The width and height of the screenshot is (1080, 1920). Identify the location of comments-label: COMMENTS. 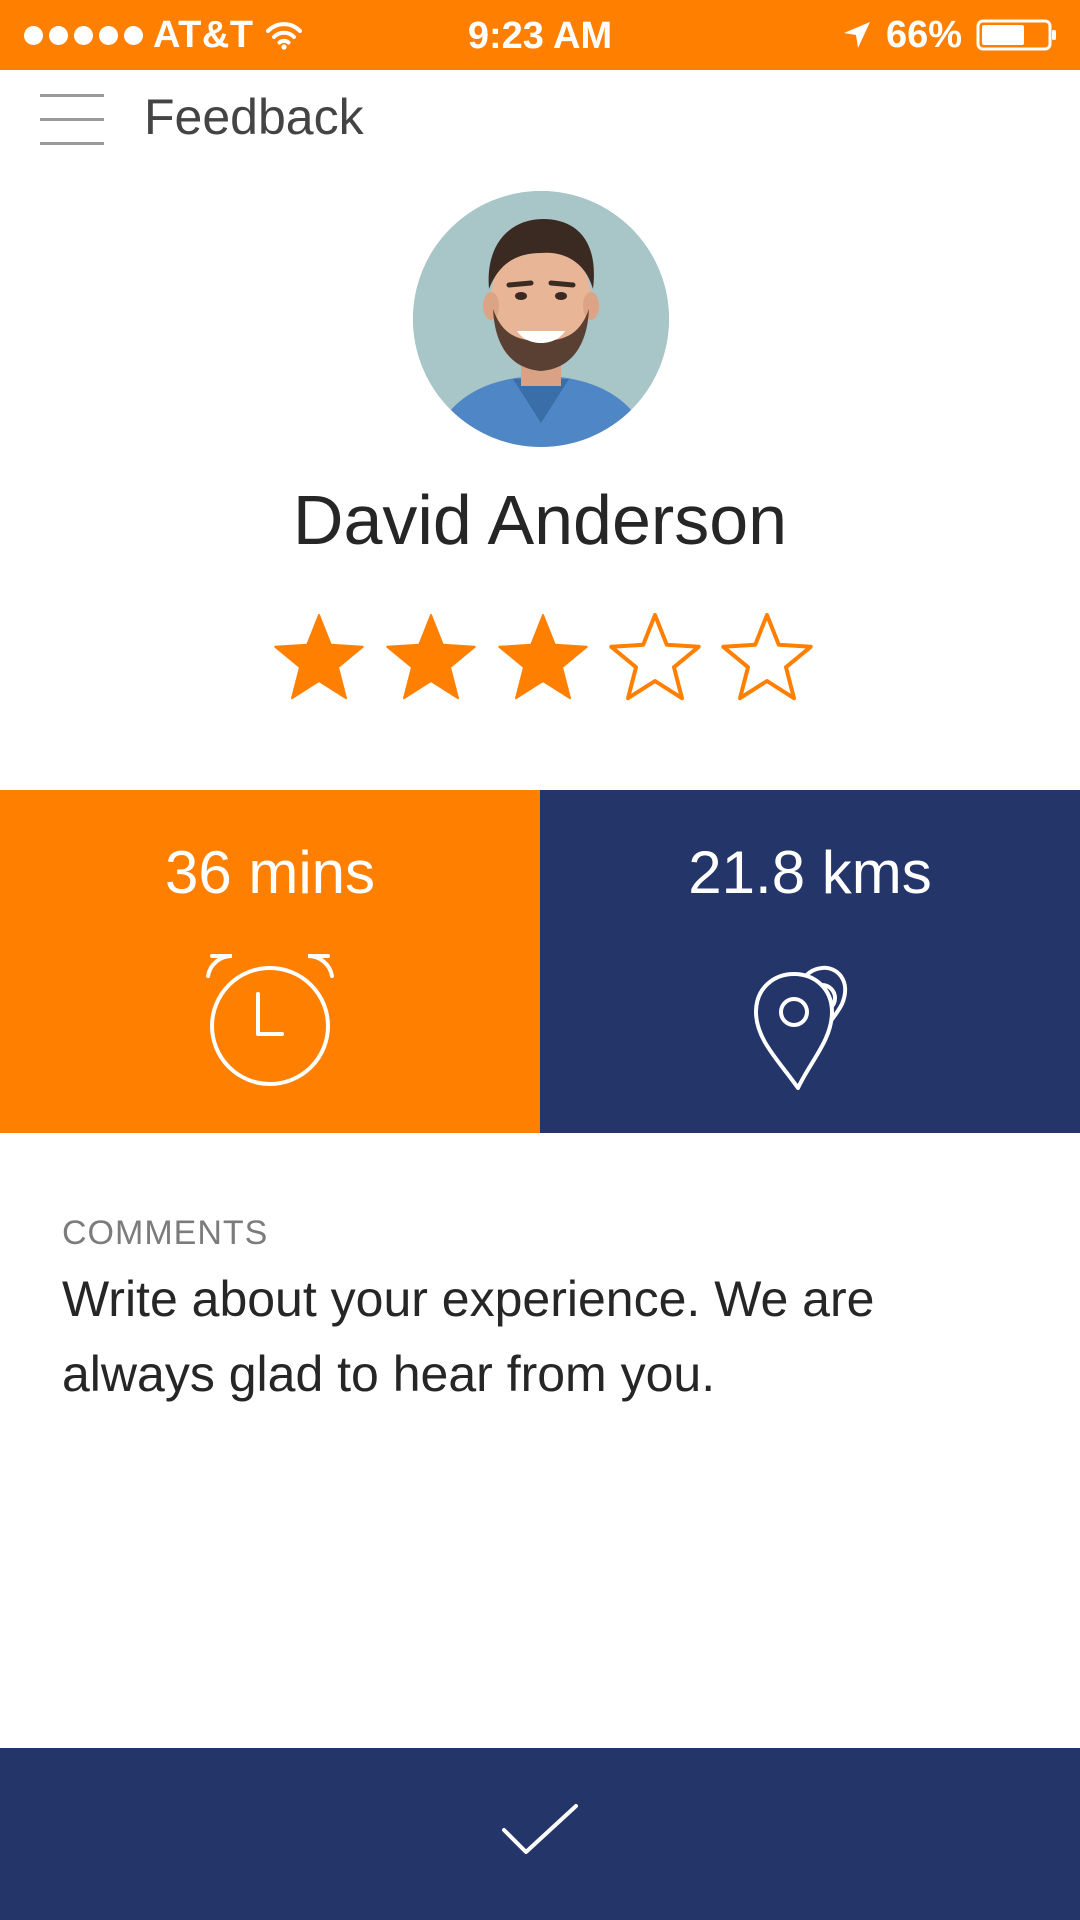
(165, 1233).